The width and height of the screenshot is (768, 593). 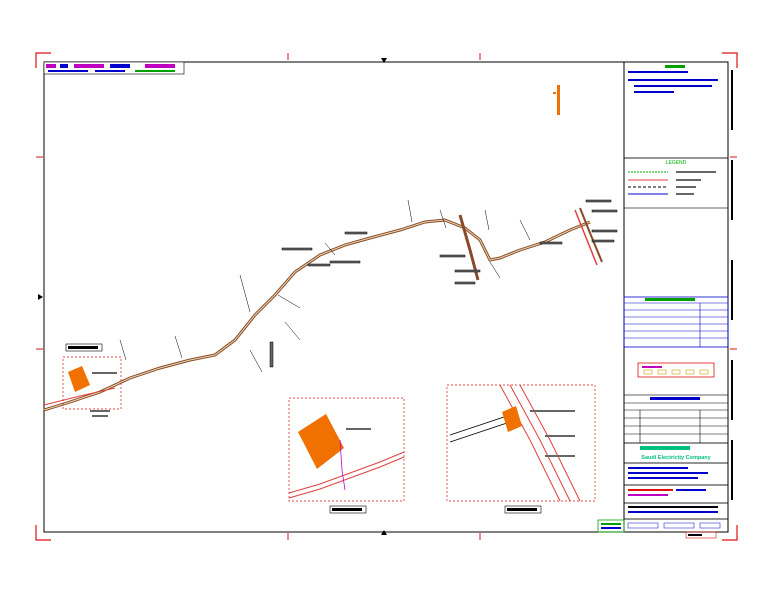 What do you see at coordinates (676, 419) in the screenshot?
I see `approval-table` at bounding box center [676, 419].